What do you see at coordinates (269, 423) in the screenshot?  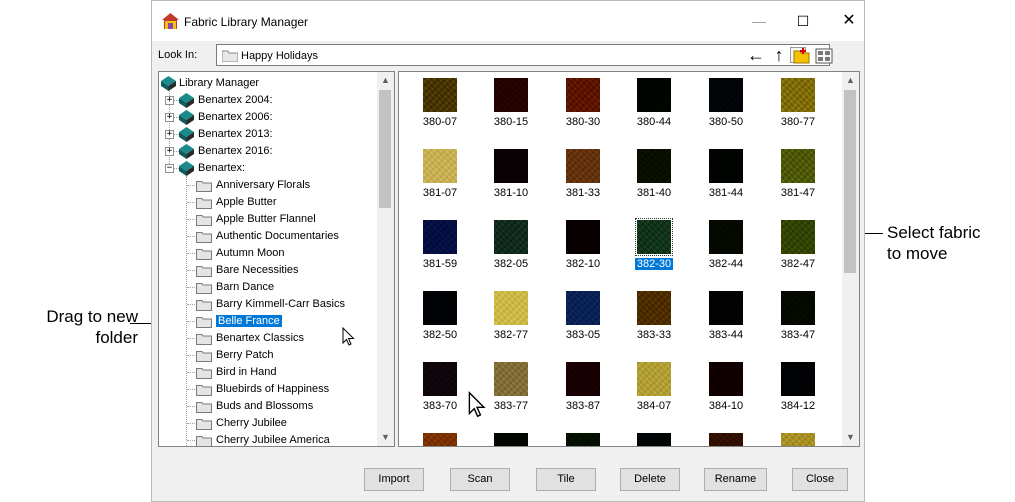 I see `tree-folder-item: Cherry Jubilee` at bounding box center [269, 423].